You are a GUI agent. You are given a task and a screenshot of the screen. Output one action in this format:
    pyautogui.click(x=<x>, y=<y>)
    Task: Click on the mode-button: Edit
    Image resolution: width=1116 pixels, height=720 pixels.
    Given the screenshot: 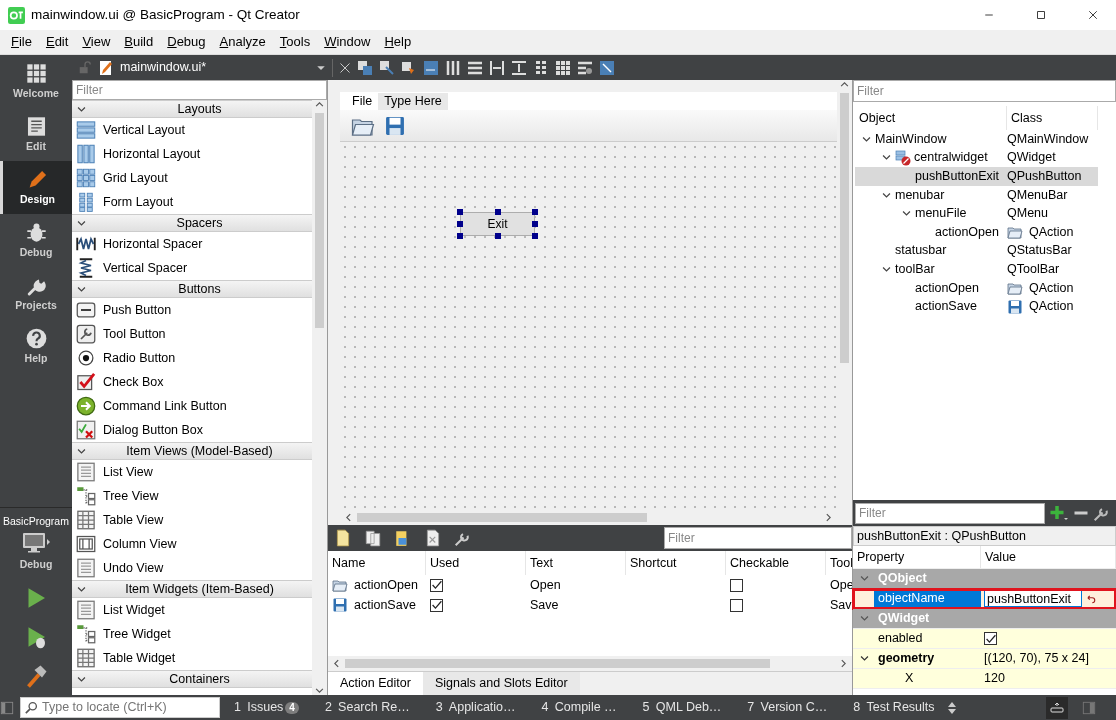 What is the action you would take?
    pyautogui.click(x=36, y=134)
    